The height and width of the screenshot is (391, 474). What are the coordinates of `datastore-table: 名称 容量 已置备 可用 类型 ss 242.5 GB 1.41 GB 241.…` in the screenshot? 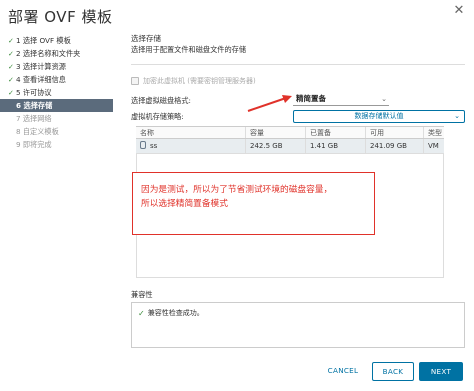 It's located at (290, 140).